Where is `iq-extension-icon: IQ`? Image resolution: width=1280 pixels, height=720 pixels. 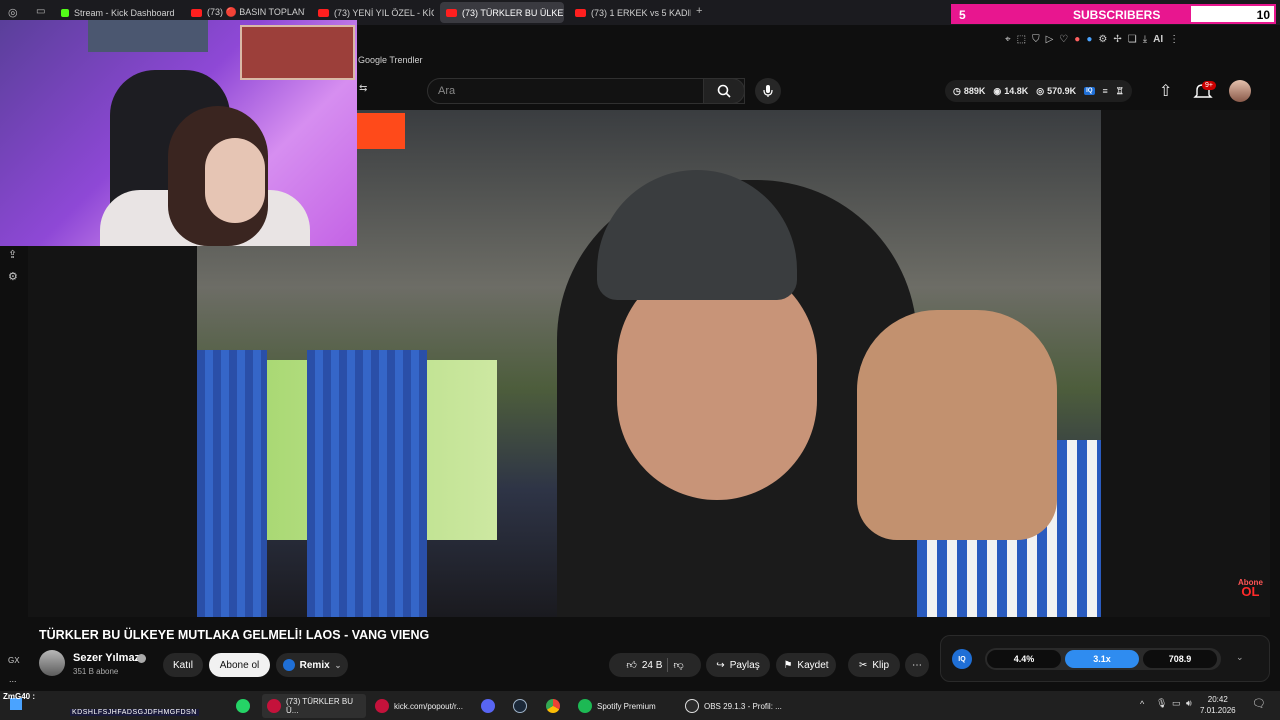 iq-extension-icon: IQ is located at coordinates (1089, 91).